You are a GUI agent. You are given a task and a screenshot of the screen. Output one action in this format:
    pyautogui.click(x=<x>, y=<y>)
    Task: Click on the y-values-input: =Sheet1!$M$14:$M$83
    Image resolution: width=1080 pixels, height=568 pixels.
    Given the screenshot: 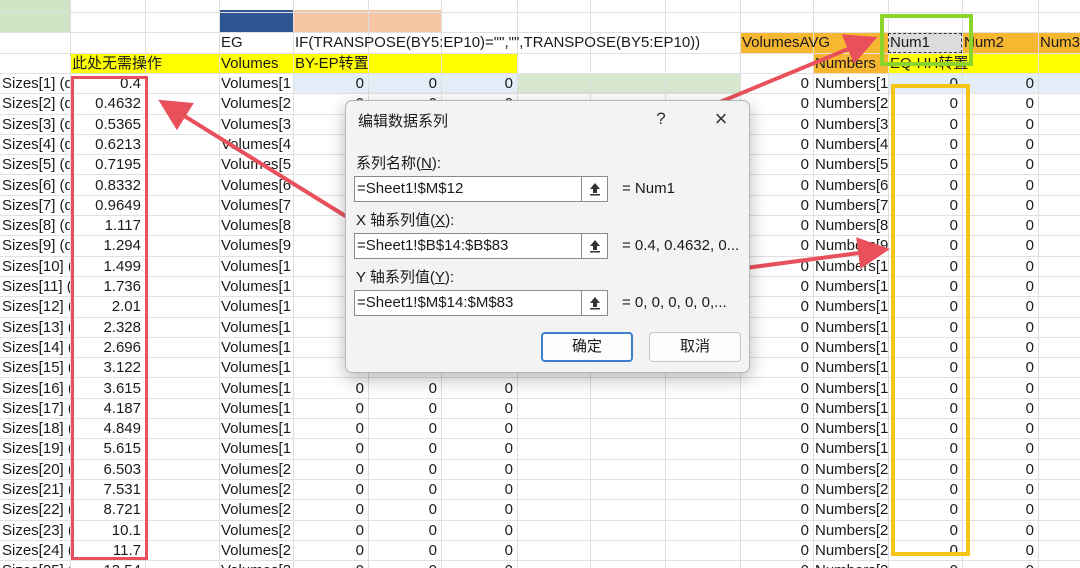 What is the action you would take?
    pyautogui.click(x=468, y=303)
    